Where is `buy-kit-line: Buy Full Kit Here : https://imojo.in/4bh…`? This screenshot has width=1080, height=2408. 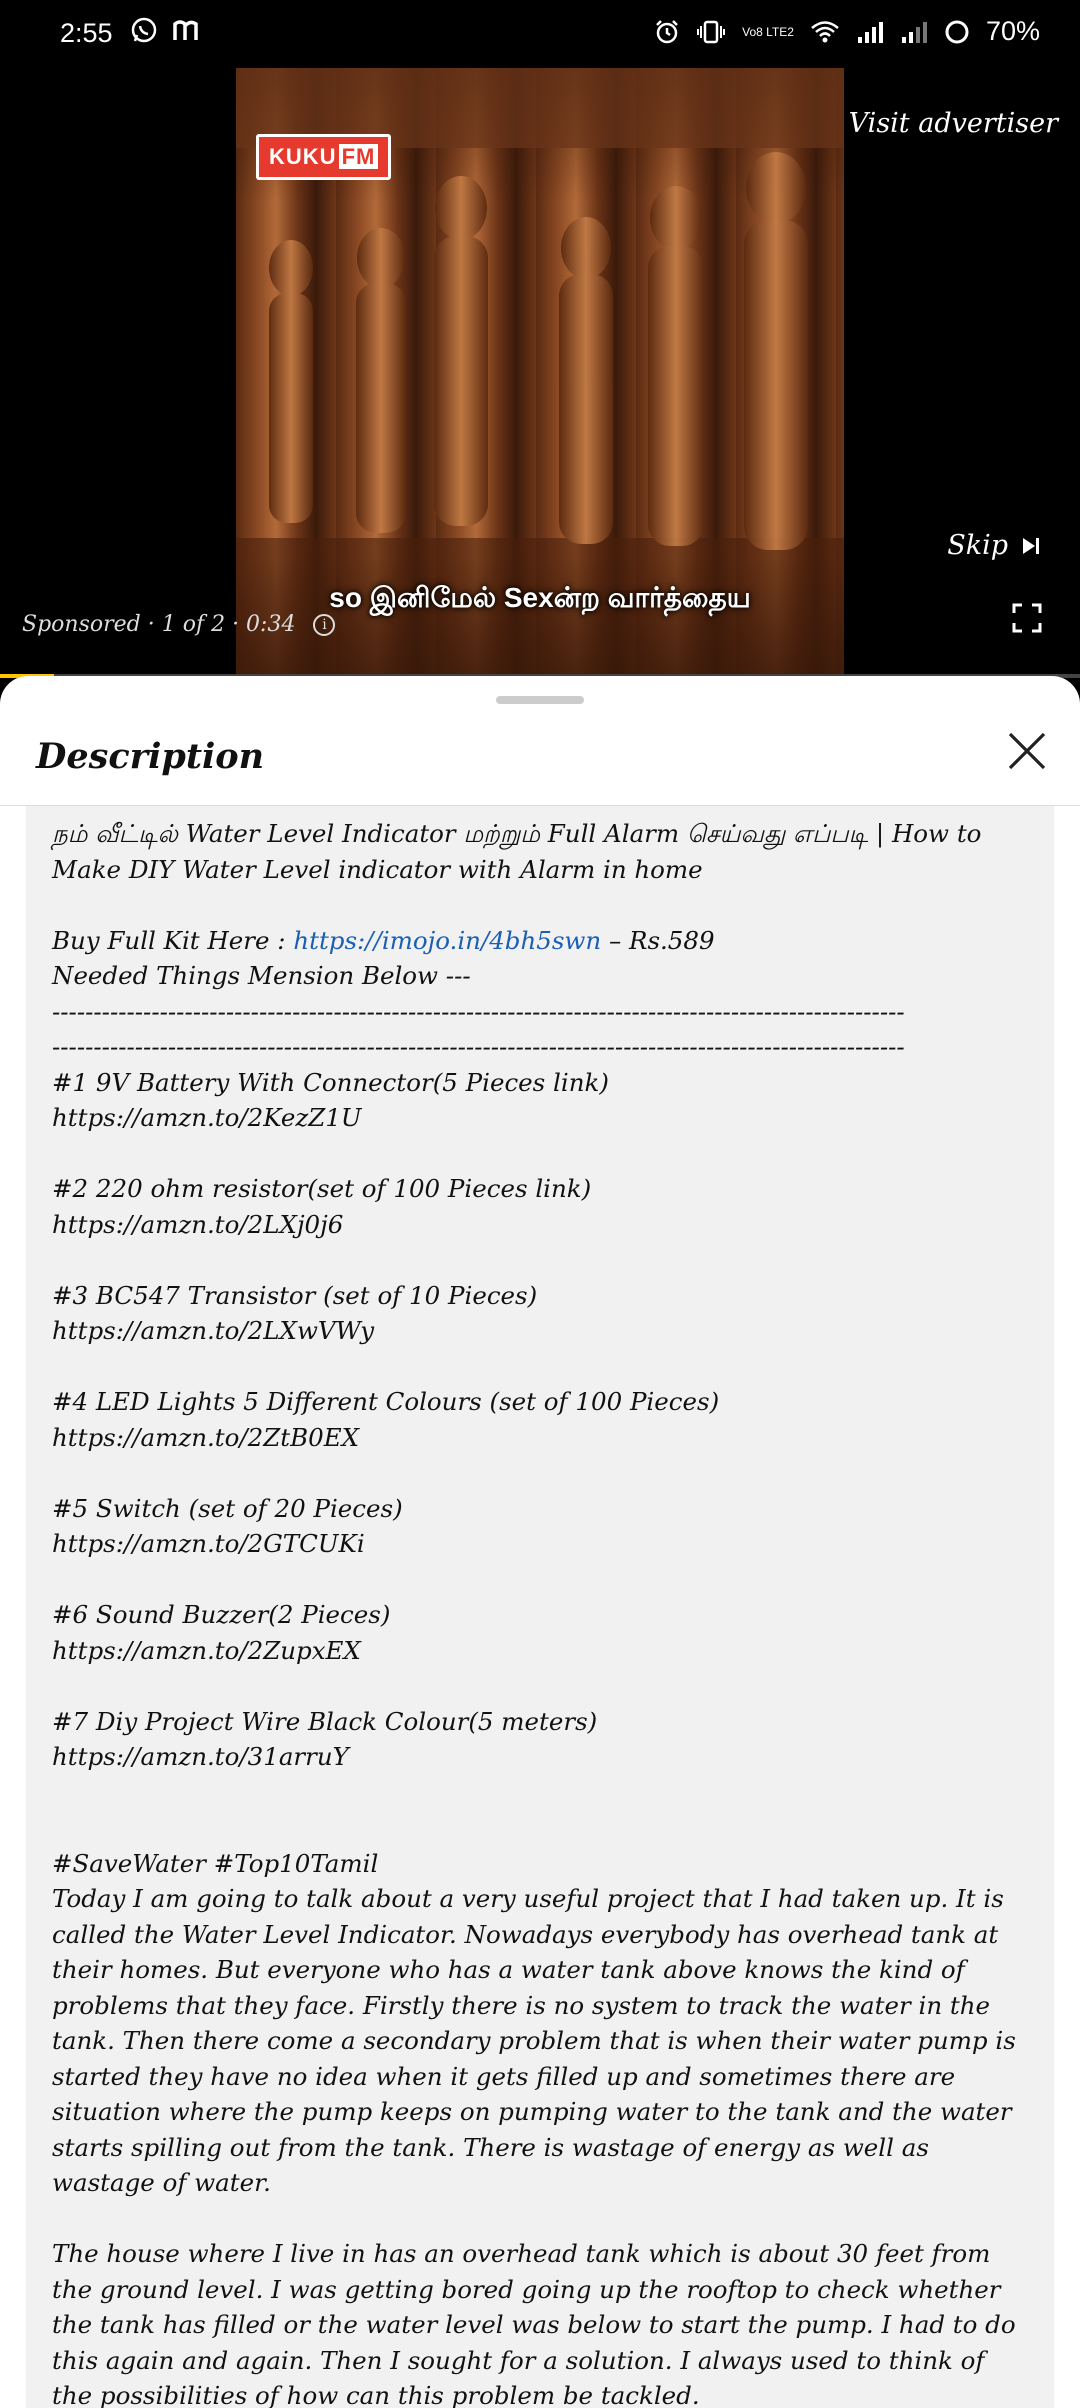
buy-kit-line: Buy Full Kit Here : https://imojo.in/4bh… is located at coordinates (540, 941).